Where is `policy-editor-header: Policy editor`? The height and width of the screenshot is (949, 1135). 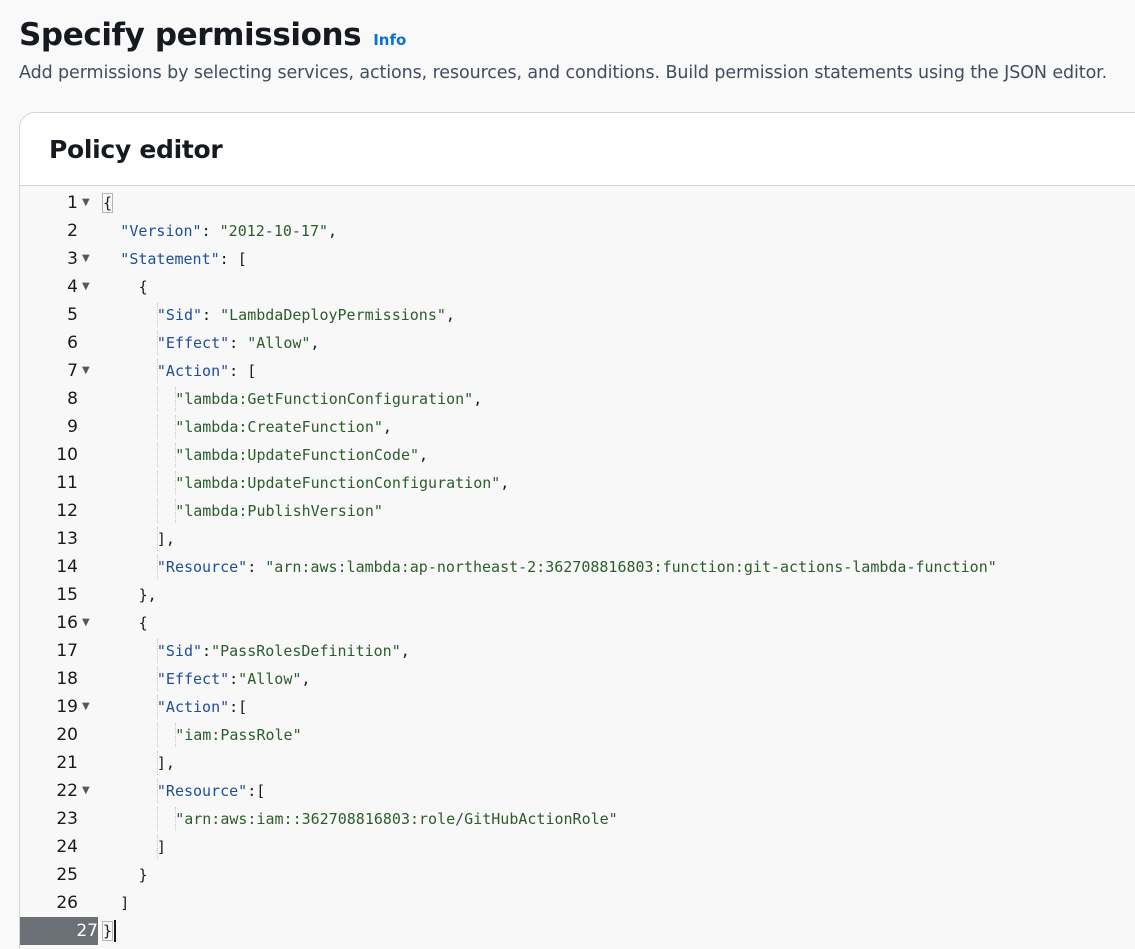
policy-editor-header: Policy editor is located at coordinates (577, 149).